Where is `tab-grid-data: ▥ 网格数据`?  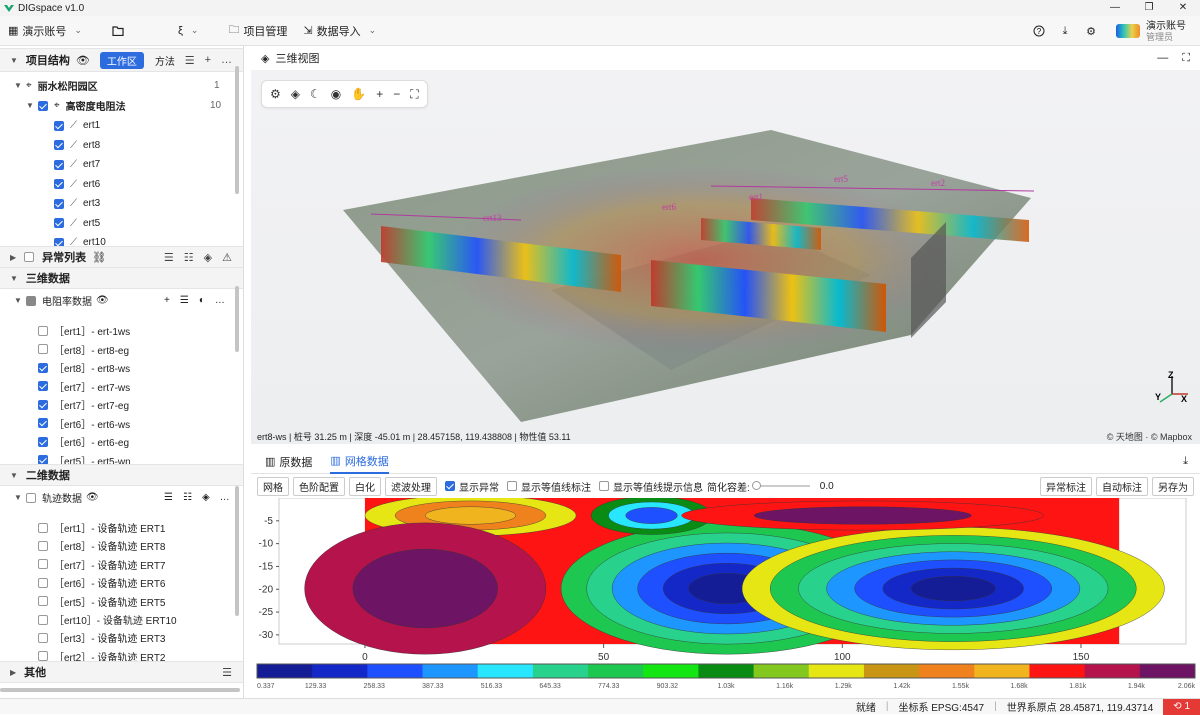
tab-grid-data: ▥ 网格数据 is located at coordinates (359, 462).